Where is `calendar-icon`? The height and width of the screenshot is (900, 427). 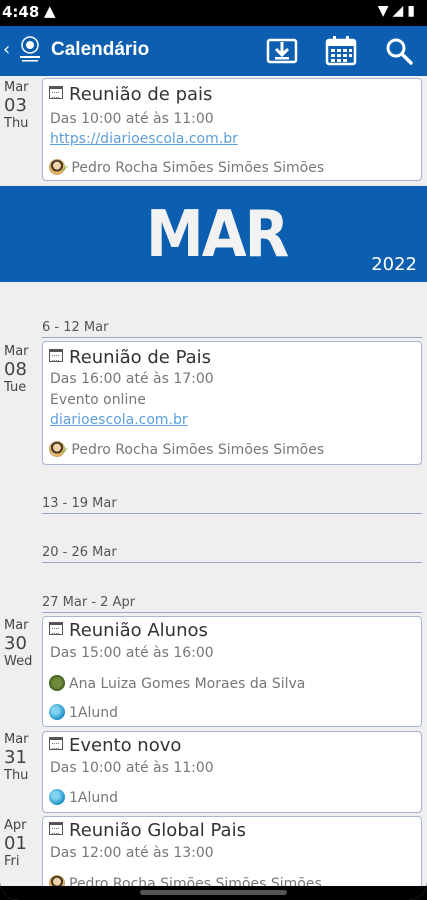 calendar-icon is located at coordinates (341, 51).